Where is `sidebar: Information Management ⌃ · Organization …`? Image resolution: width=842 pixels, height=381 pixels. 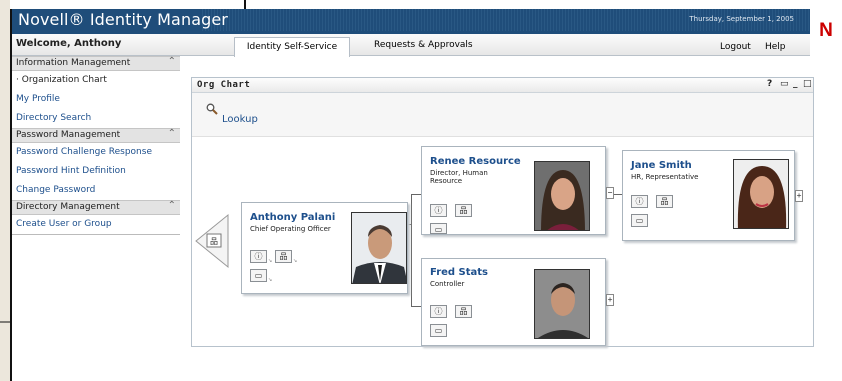 sidebar: Information Management ⌃ · Organization … is located at coordinates (96, 145).